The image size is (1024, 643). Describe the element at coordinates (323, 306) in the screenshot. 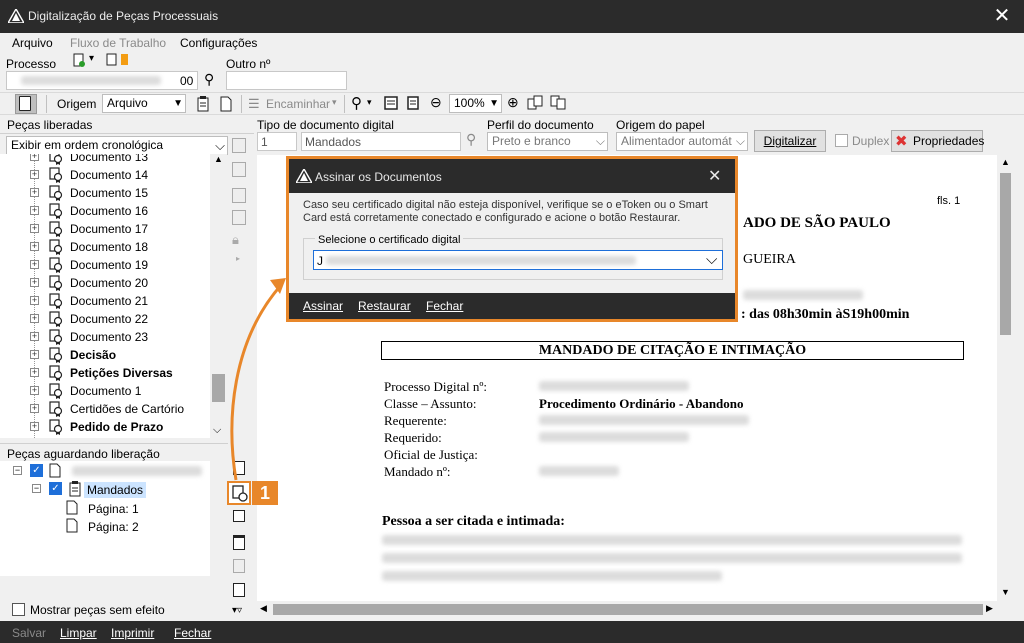

I see `assinar-button: Assinar` at that location.